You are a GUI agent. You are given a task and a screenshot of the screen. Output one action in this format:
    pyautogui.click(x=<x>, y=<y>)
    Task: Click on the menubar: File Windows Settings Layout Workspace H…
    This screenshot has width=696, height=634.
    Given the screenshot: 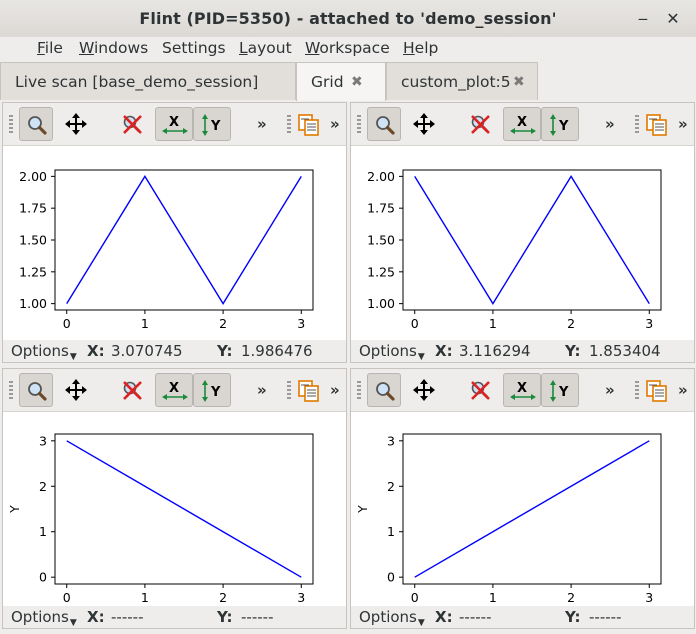 What is the action you would take?
    pyautogui.click(x=348, y=49)
    